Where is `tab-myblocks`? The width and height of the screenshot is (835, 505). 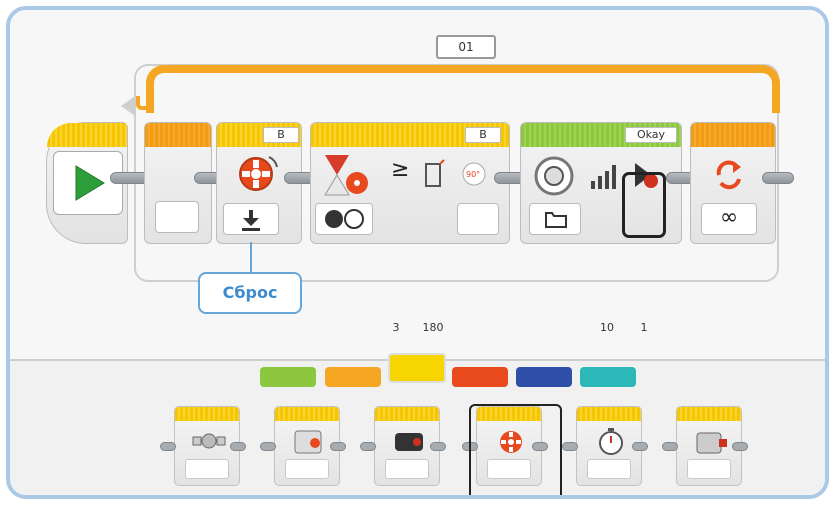 tab-myblocks is located at coordinates (608, 377).